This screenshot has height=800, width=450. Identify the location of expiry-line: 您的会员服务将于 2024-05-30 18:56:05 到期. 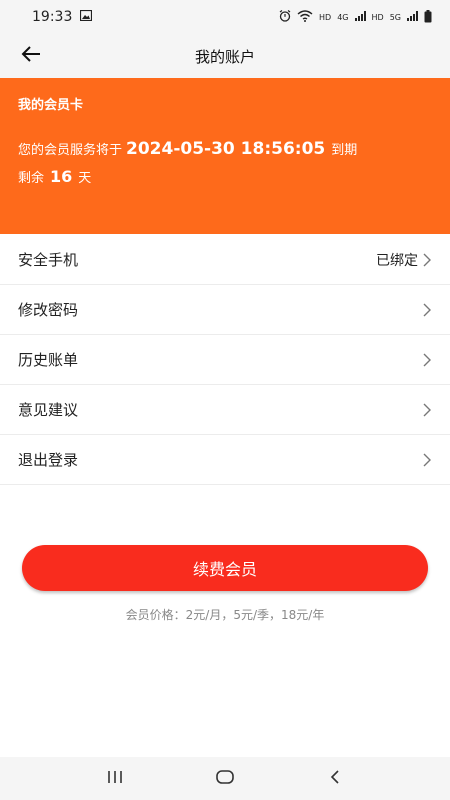
(225, 149).